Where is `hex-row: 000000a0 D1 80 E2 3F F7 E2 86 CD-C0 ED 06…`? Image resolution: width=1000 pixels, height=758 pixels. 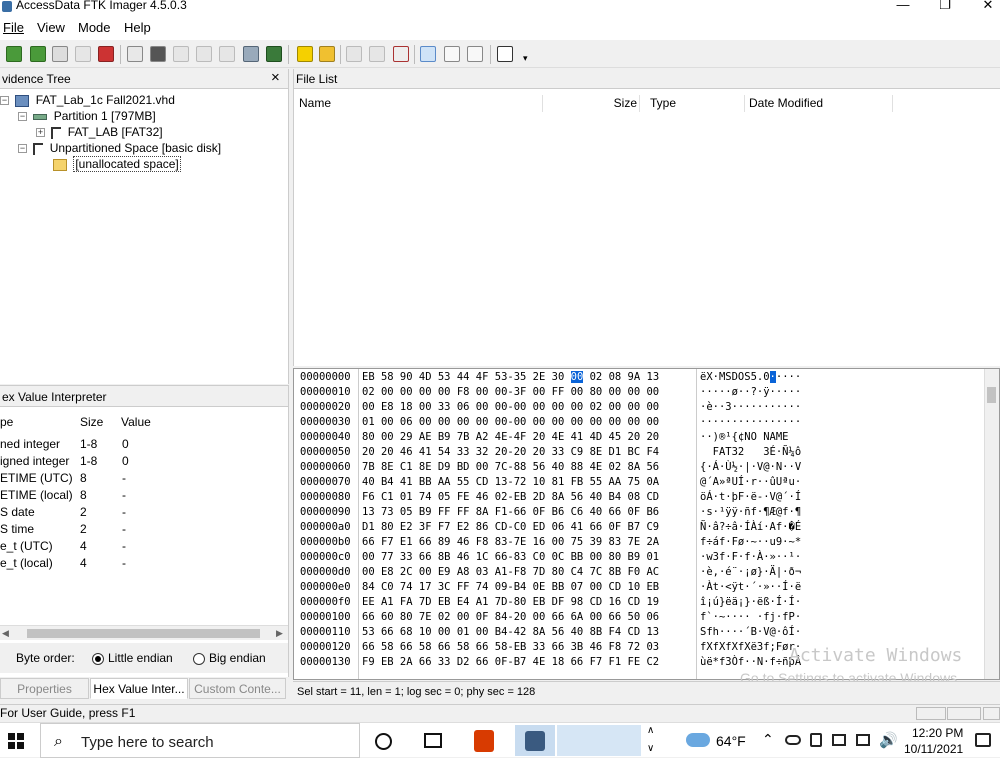 hex-row: 000000a0 D1 80 E2 3F F7 E2 86 CD-C0 ED 06… is located at coordinates (550, 527).